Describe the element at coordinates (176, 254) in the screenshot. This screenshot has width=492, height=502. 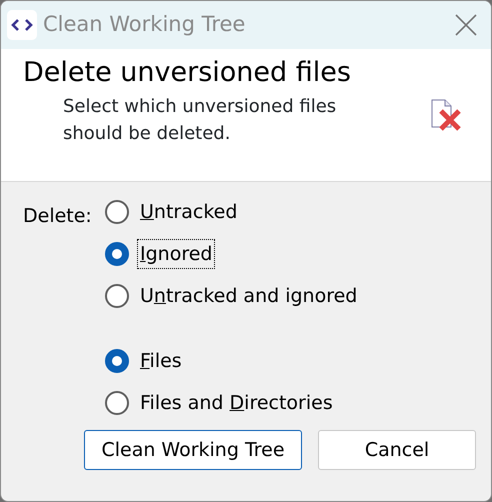
I see `radio-label: Ignored` at that location.